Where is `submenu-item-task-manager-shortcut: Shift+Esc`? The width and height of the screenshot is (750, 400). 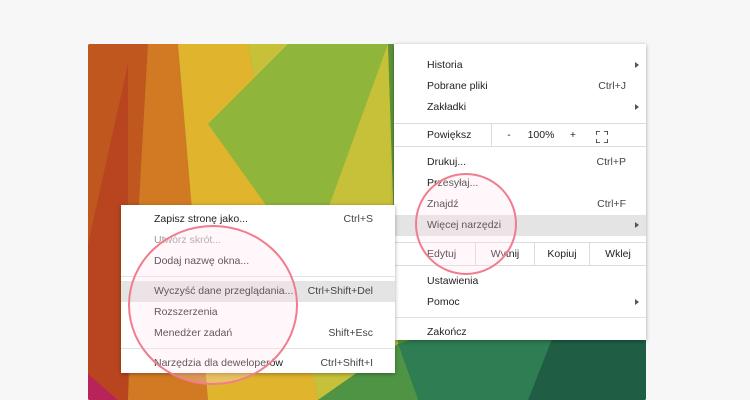 submenu-item-task-manager-shortcut: Shift+Esc is located at coordinates (350, 333).